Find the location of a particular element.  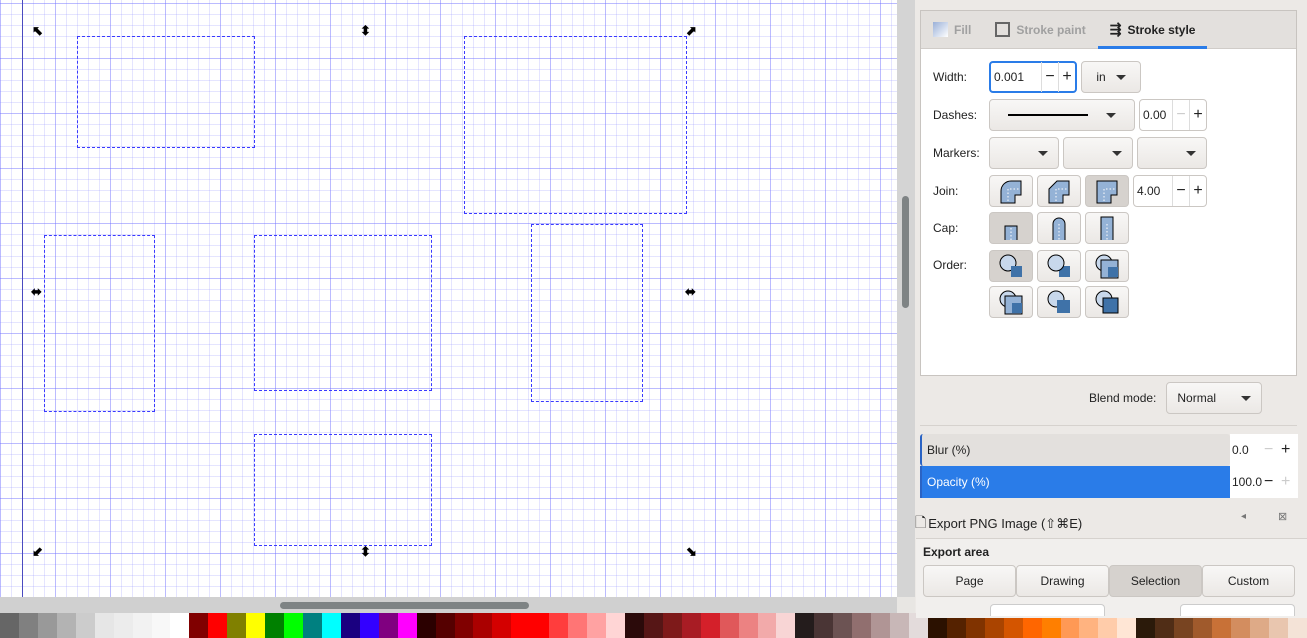

cap-butt-button is located at coordinates (1011, 228).